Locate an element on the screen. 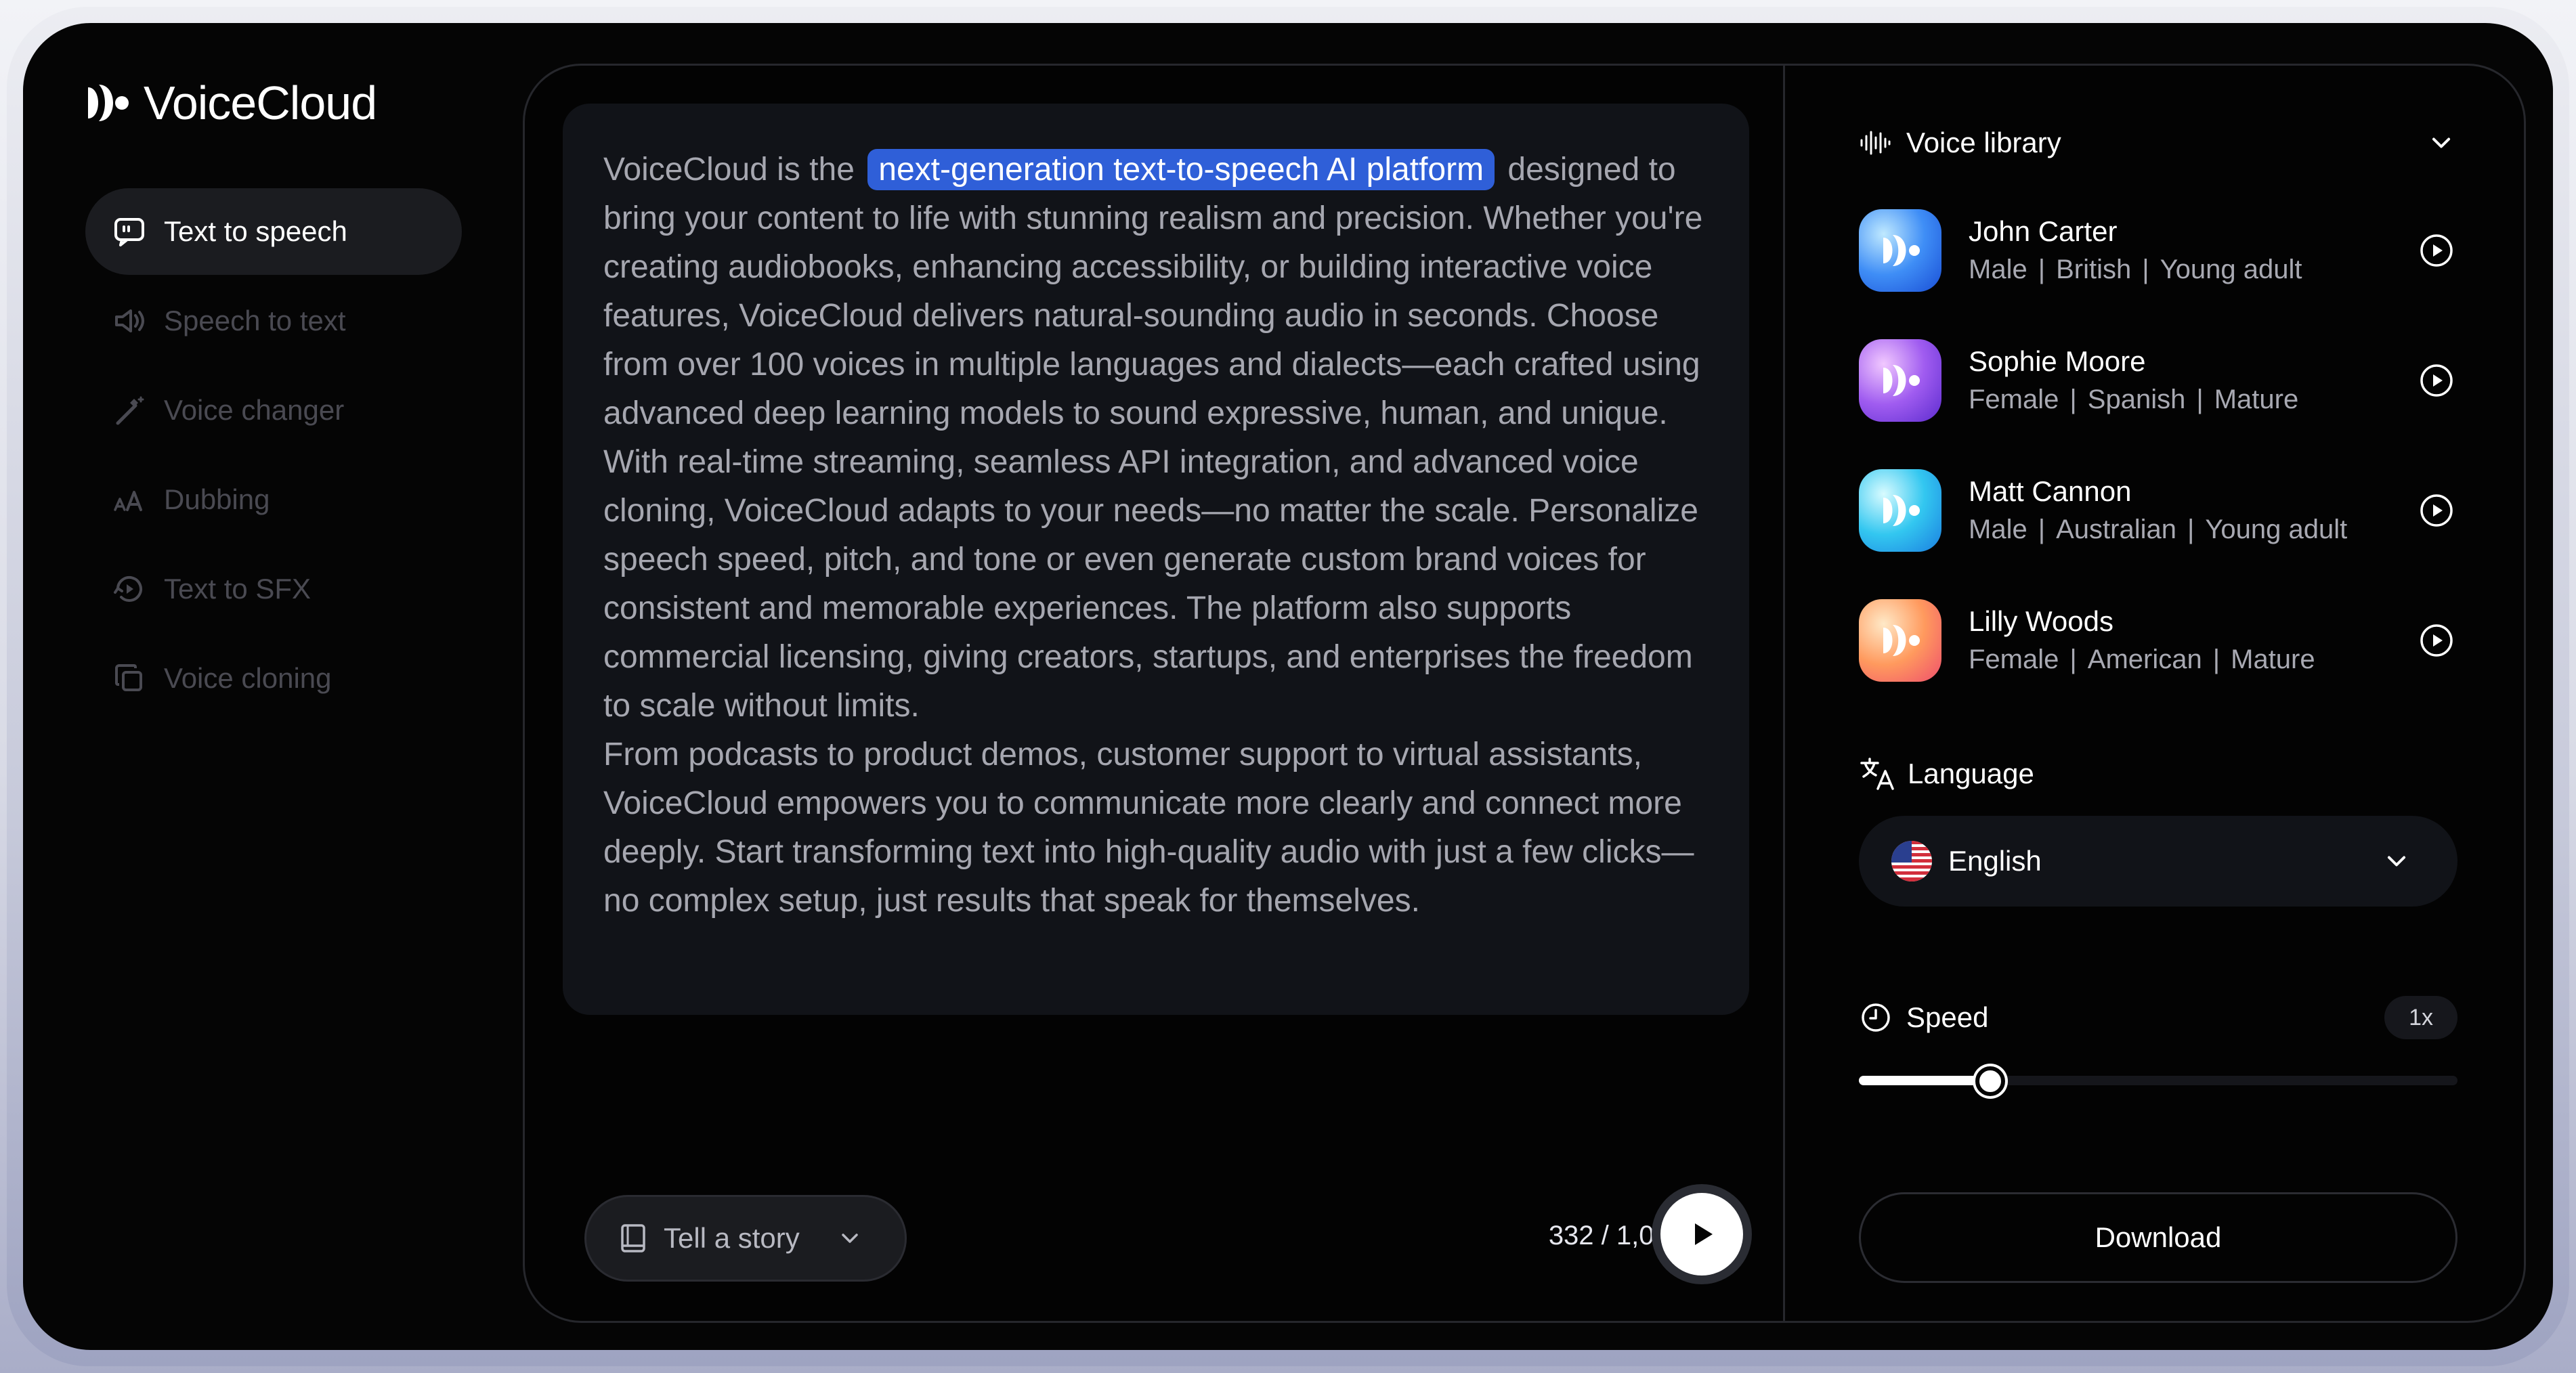 This screenshot has height=1373, width=2576. sidebar-item-speech-to-text: Speech to text is located at coordinates (273, 321).